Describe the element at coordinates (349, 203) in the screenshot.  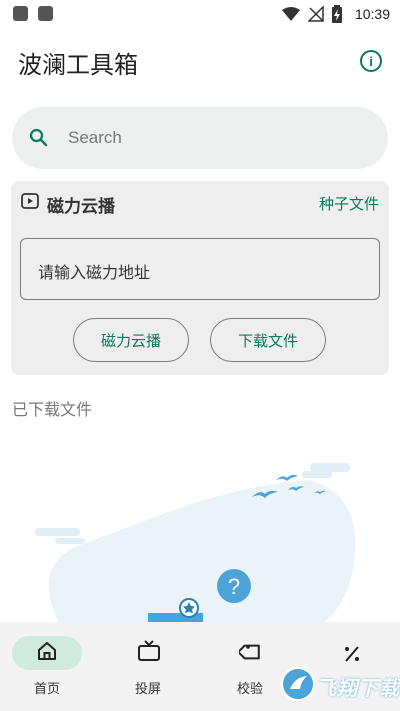
I see `torrent-file-link: 种子文件` at that location.